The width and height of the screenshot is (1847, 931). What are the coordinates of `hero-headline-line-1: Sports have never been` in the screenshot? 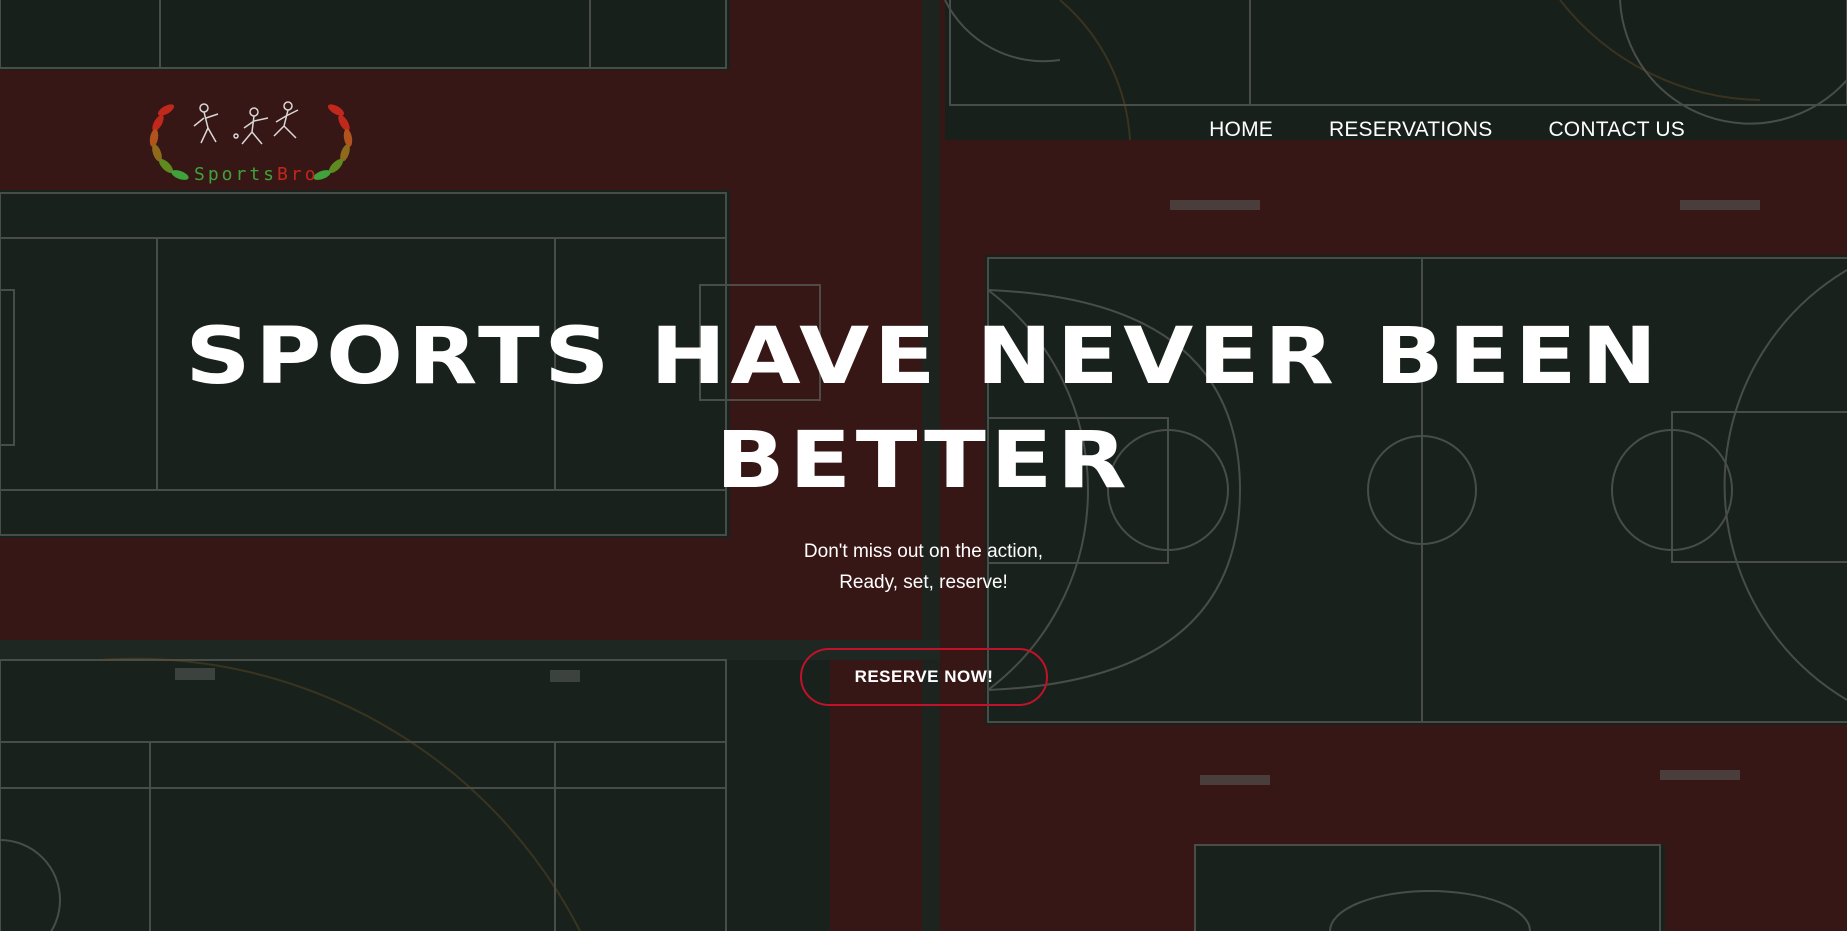 It's located at (923, 357).